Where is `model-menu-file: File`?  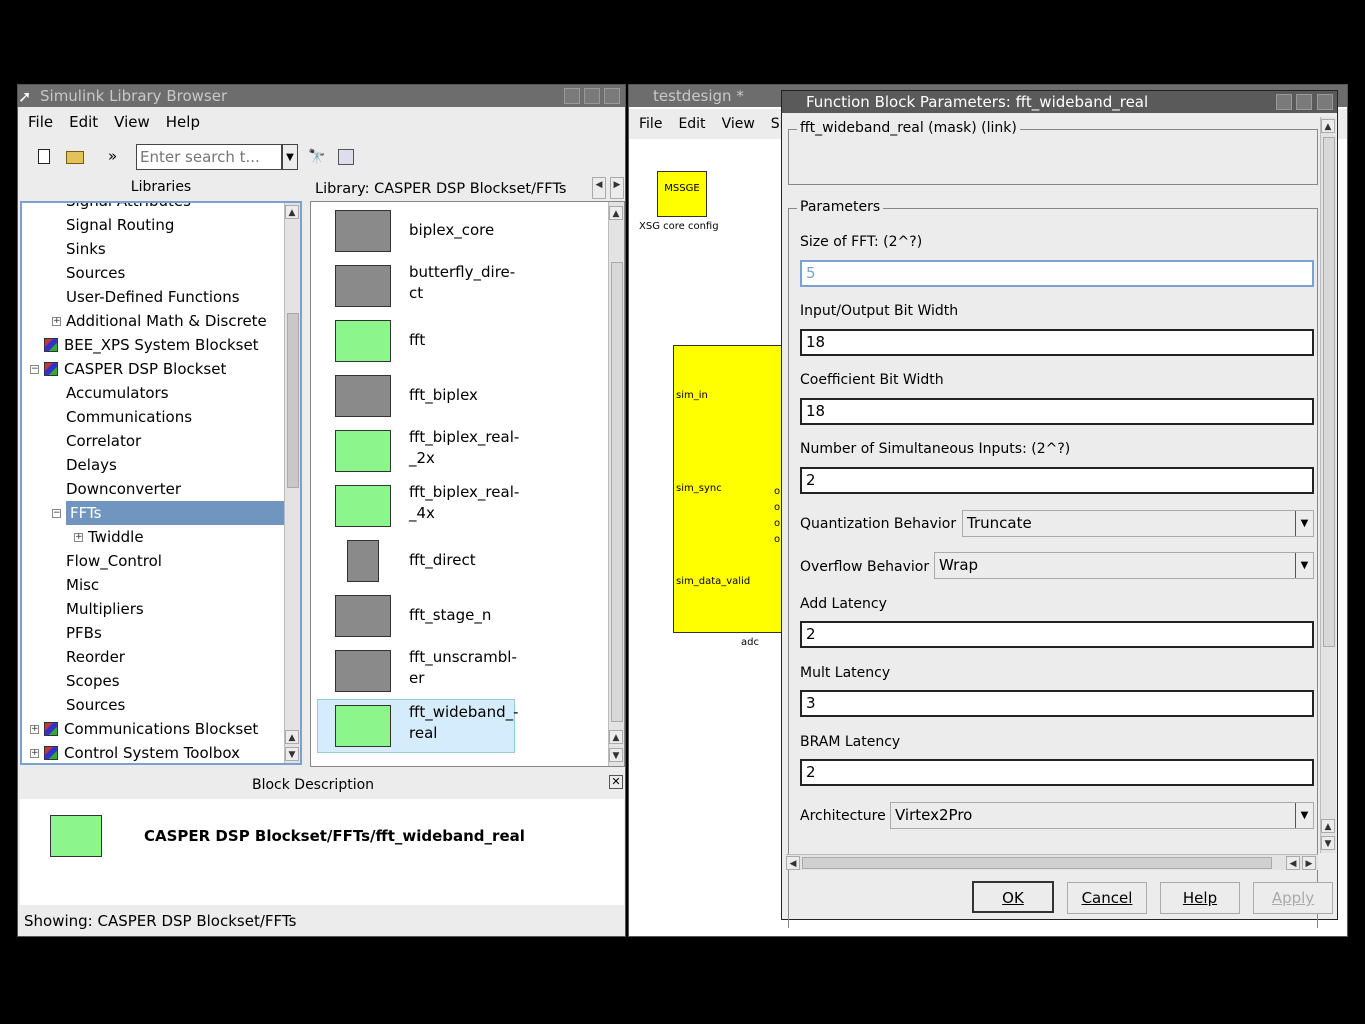
model-menu-file: File is located at coordinates (650, 124).